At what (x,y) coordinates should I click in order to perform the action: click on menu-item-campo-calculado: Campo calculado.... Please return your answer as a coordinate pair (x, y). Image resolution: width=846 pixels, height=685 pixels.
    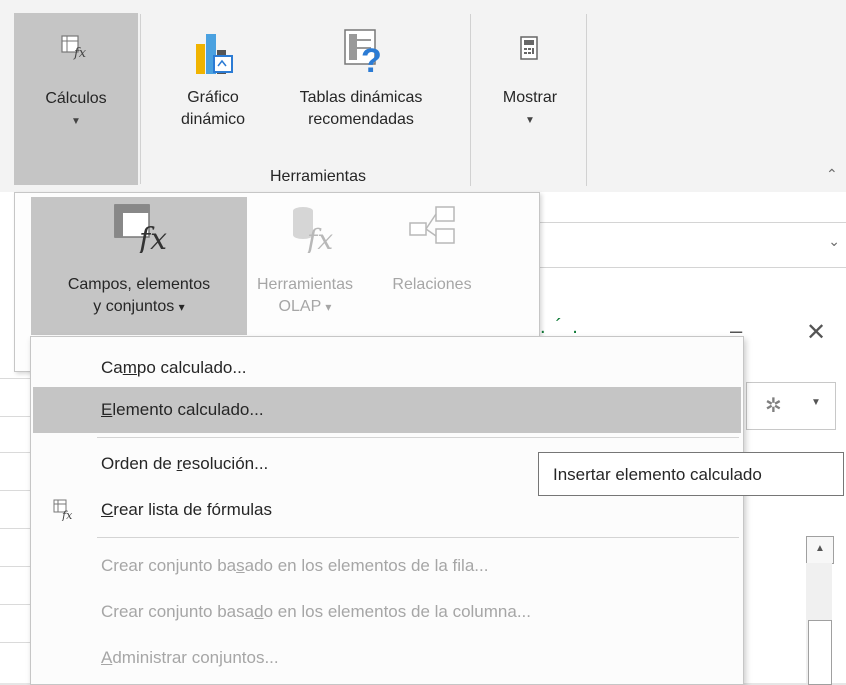
    Looking at the image, I should click on (387, 368).